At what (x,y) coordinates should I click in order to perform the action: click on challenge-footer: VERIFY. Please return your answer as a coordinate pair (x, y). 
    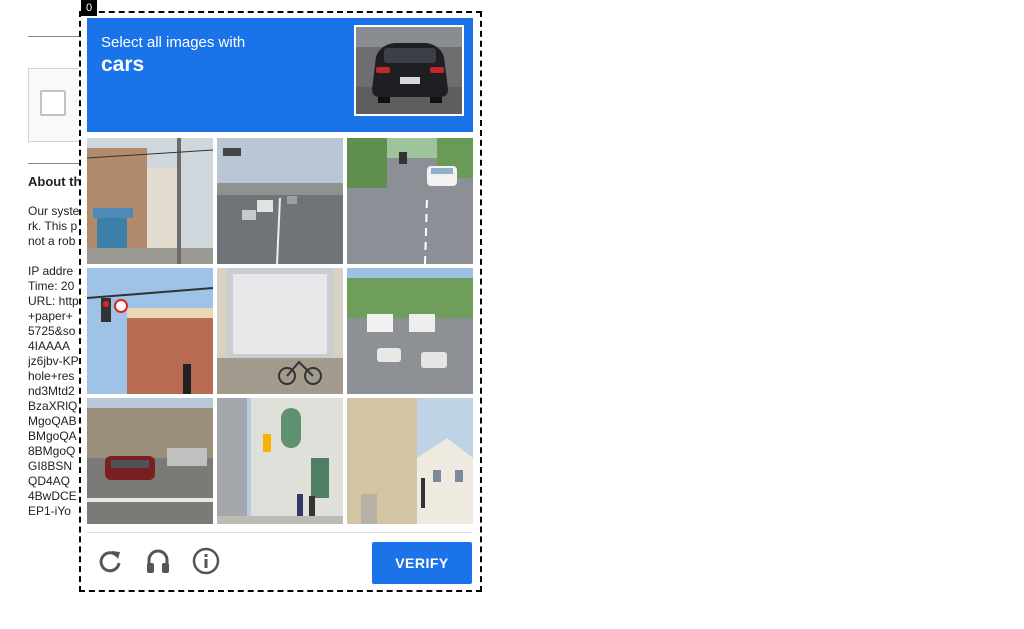
    Looking at the image, I should click on (280, 559).